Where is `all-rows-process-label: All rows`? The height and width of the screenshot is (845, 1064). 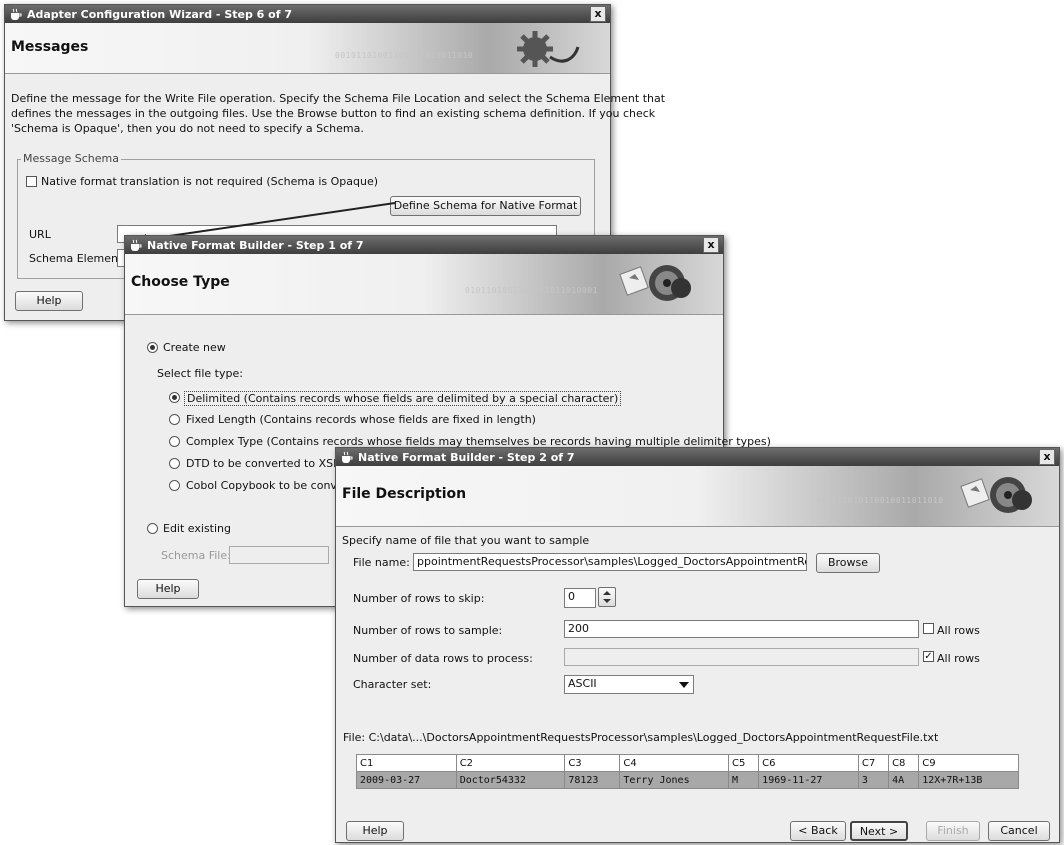
all-rows-process-label: All rows is located at coordinates (958, 658).